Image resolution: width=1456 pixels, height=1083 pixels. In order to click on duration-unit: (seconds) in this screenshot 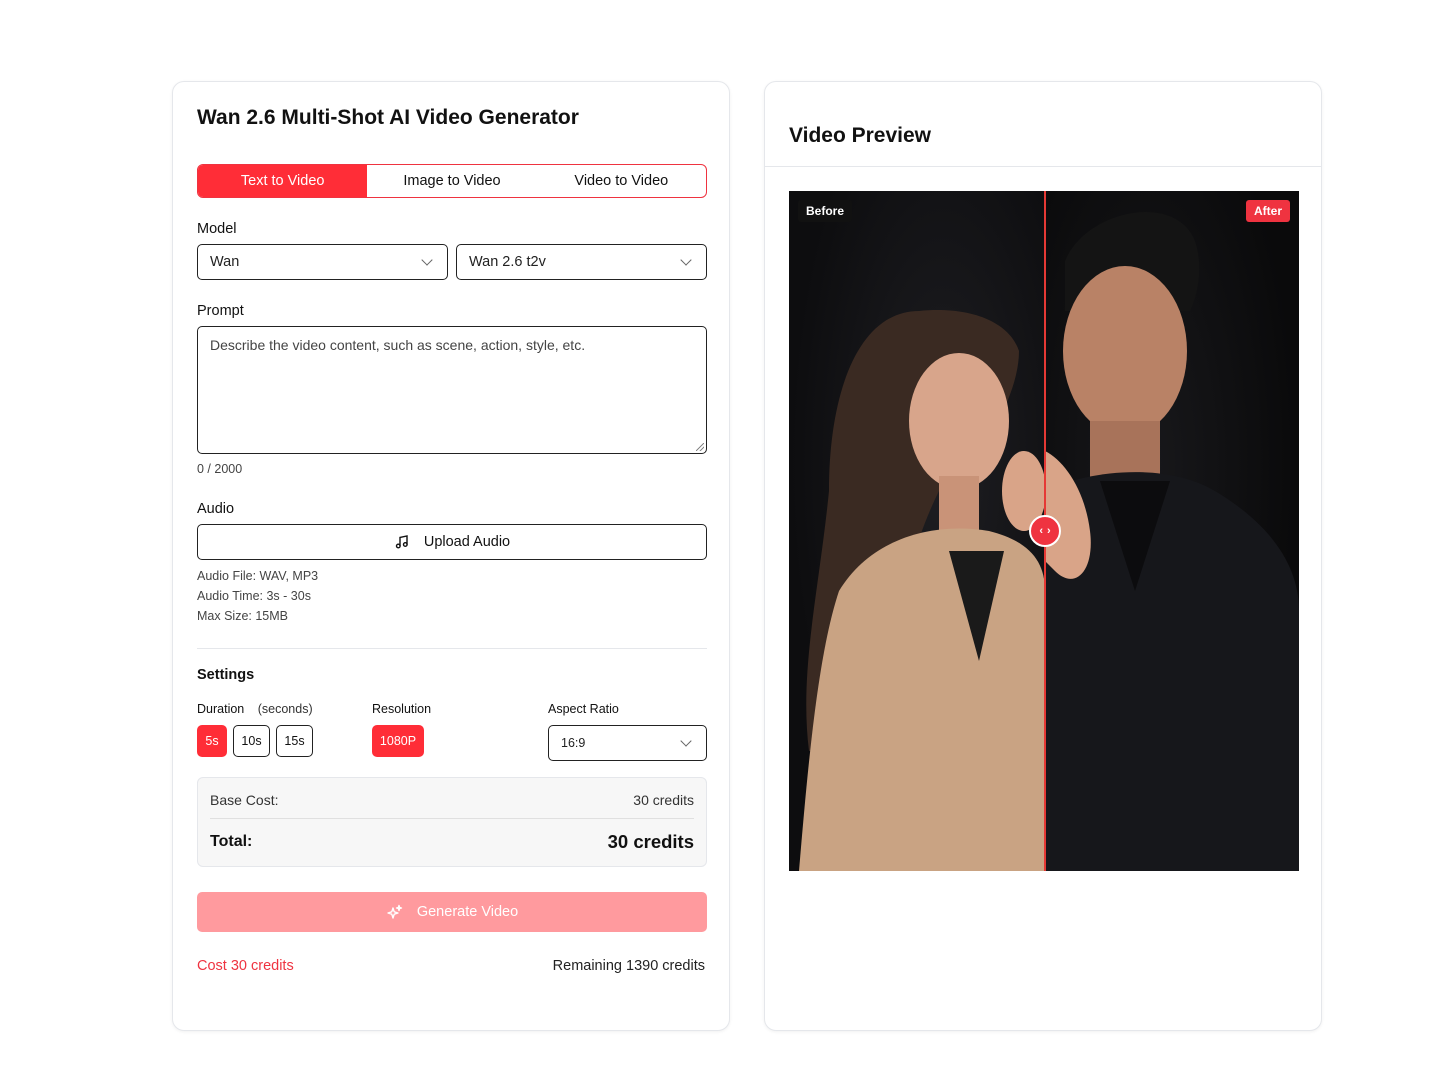, I will do `click(285, 709)`.